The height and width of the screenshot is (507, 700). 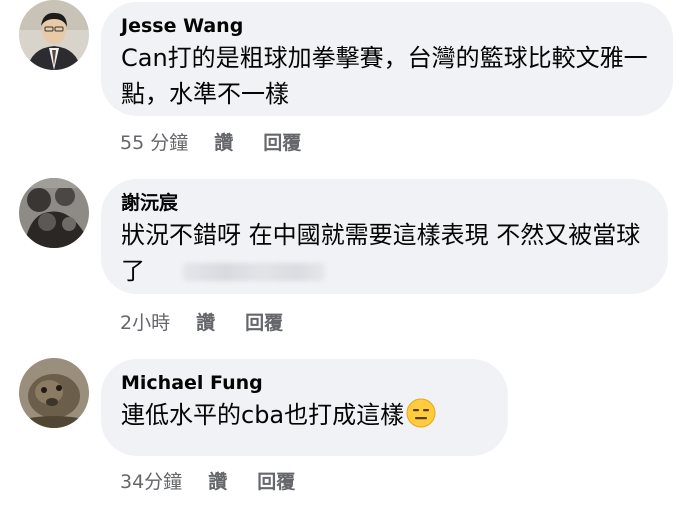 I want to click on comment-author: 謝沅宸, so click(x=383, y=203).